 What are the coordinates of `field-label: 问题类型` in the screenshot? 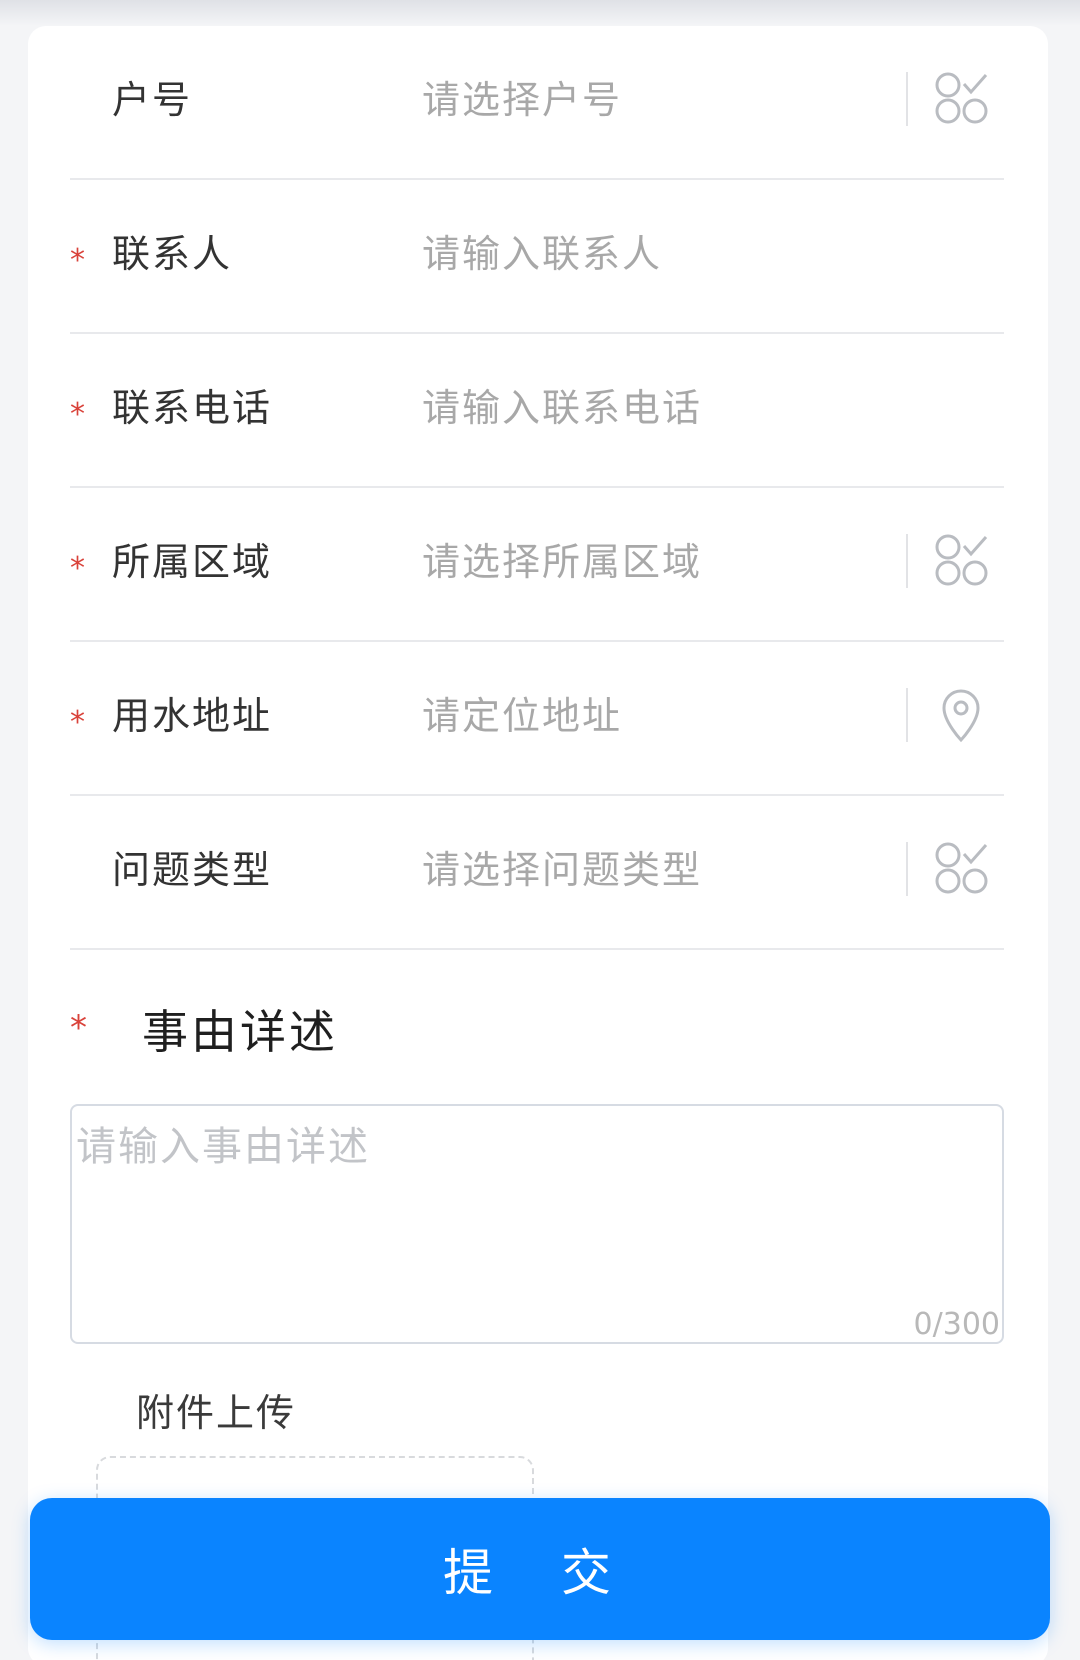 It's located at (192, 870).